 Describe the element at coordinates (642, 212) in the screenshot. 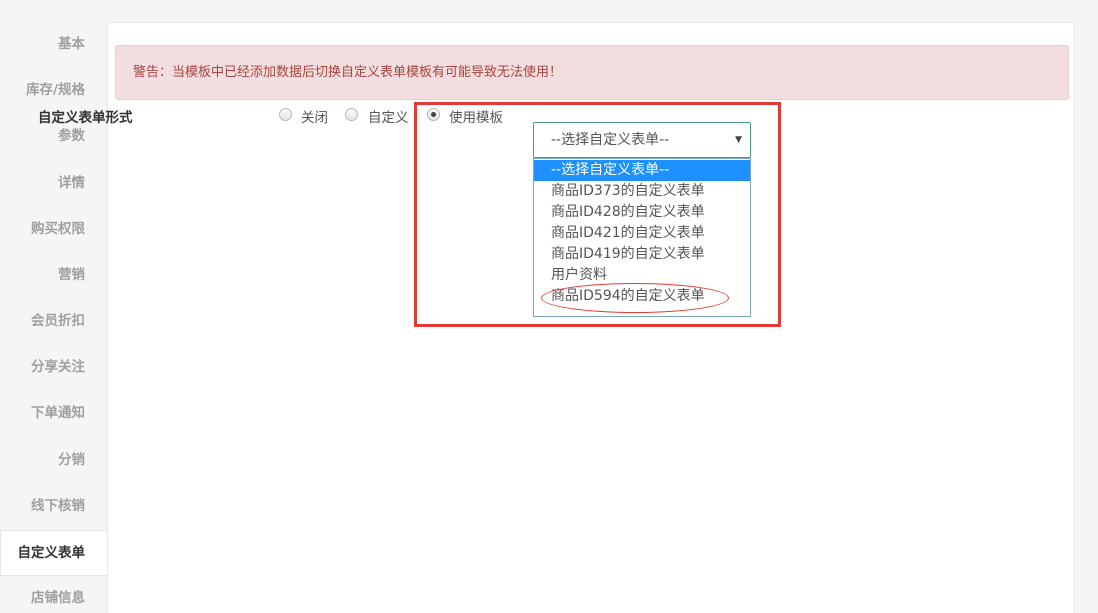

I see `dropdown-option-id428: 商品ID428的自定义表单` at that location.